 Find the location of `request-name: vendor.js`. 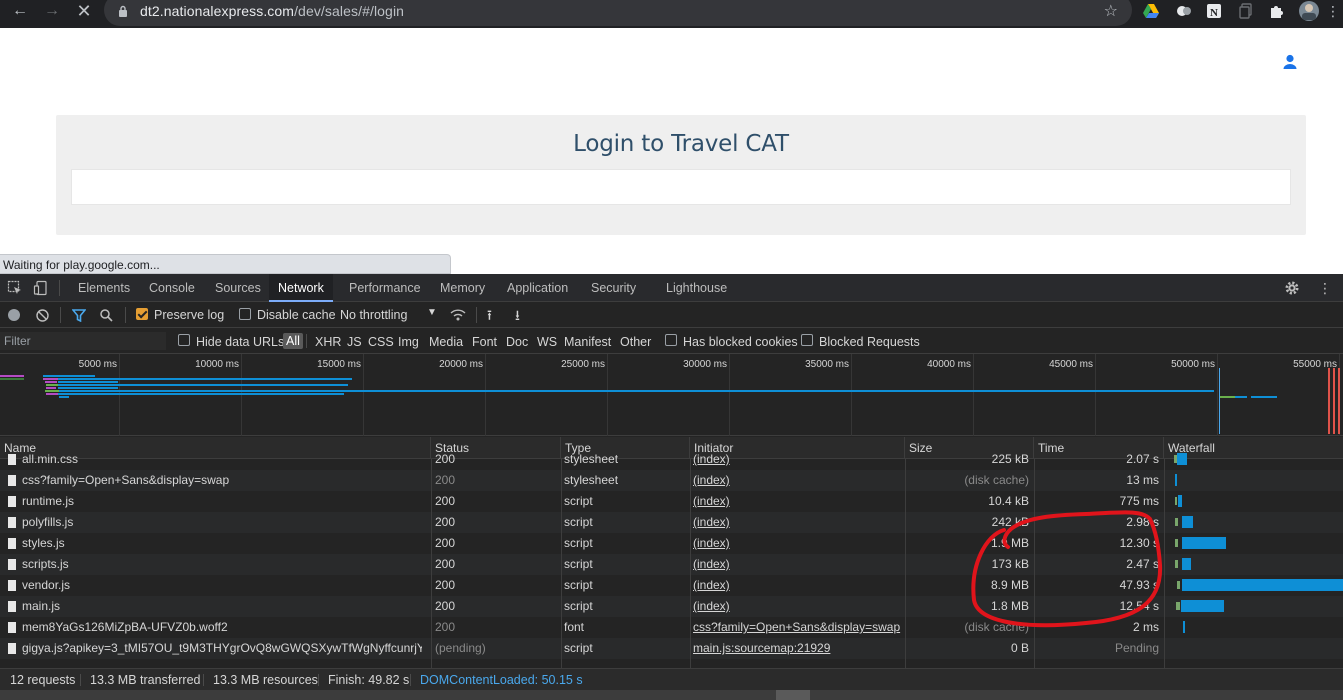

request-name: vendor.js is located at coordinates (222, 585).